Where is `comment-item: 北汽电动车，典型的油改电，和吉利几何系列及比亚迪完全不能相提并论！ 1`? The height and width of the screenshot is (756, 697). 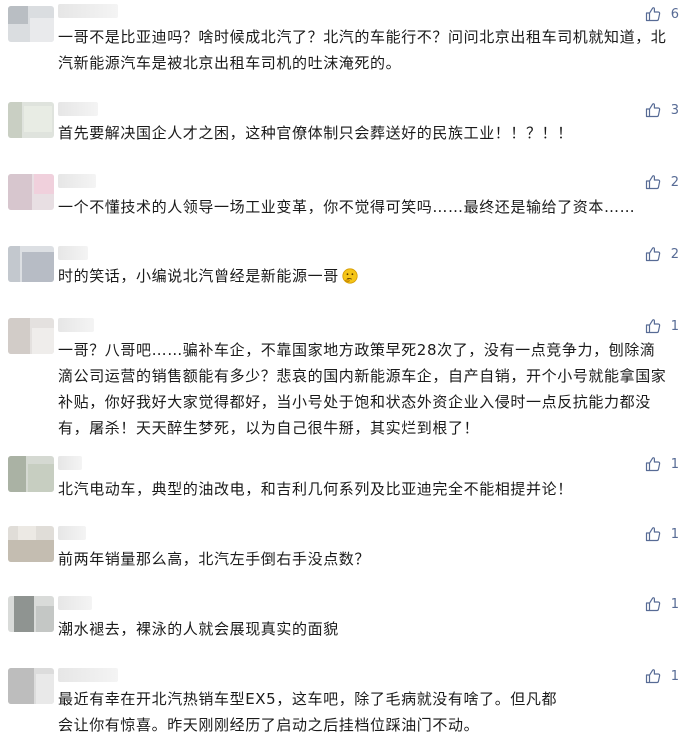
comment-item: 北汽电动车，典型的油改电，和吉利几何系列及比亚迪完全不能相提并论！ 1 is located at coordinates (348, 479).